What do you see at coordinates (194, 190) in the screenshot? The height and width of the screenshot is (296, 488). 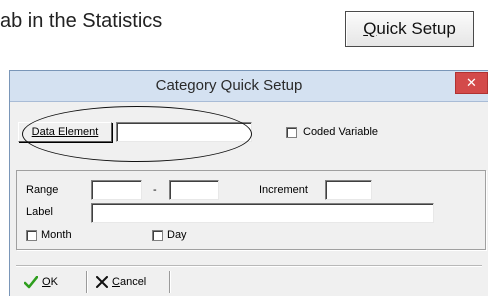 I see `range-to-field` at bounding box center [194, 190].